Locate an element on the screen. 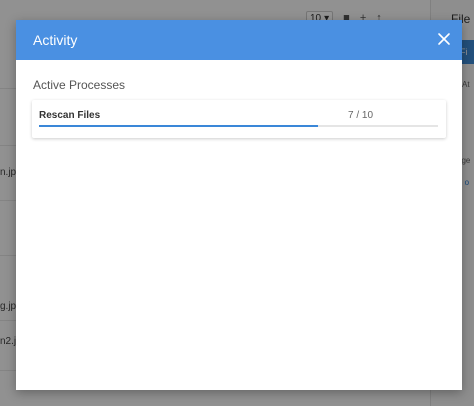 The height and width of the screenshot is (406, 474). process-item: Rescan Files 7 / 10 is located at coordinates (239, 119).